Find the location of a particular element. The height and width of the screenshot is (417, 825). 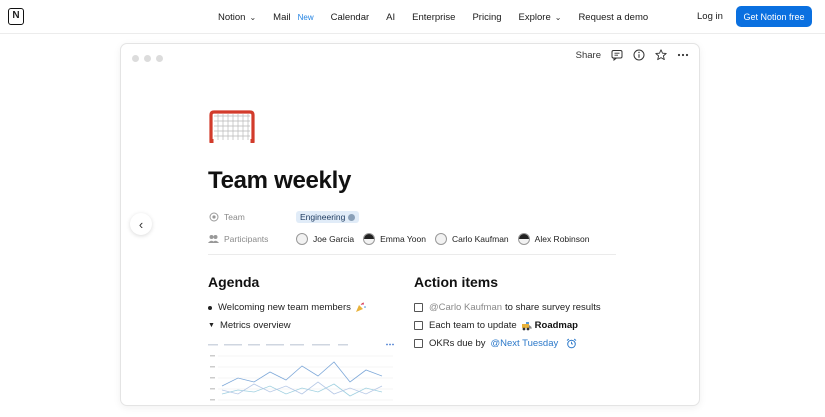

participant: Emma Yoon is located at coordinates (394, 239).